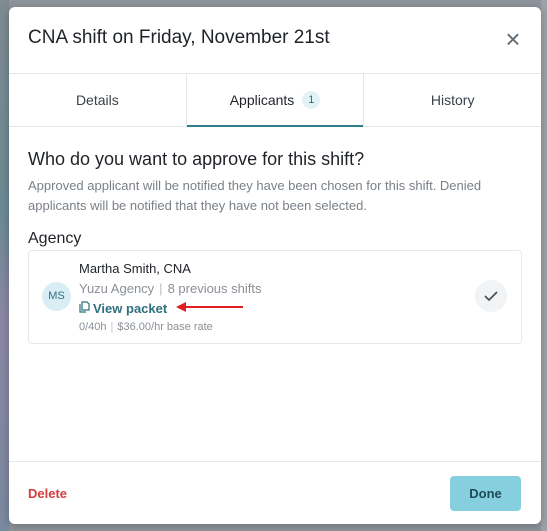 The width and height of the screenshot is (547, 531). Describe the element at coordinates (485, 493) in the screenshot. I see `done-button: Done` at that location.